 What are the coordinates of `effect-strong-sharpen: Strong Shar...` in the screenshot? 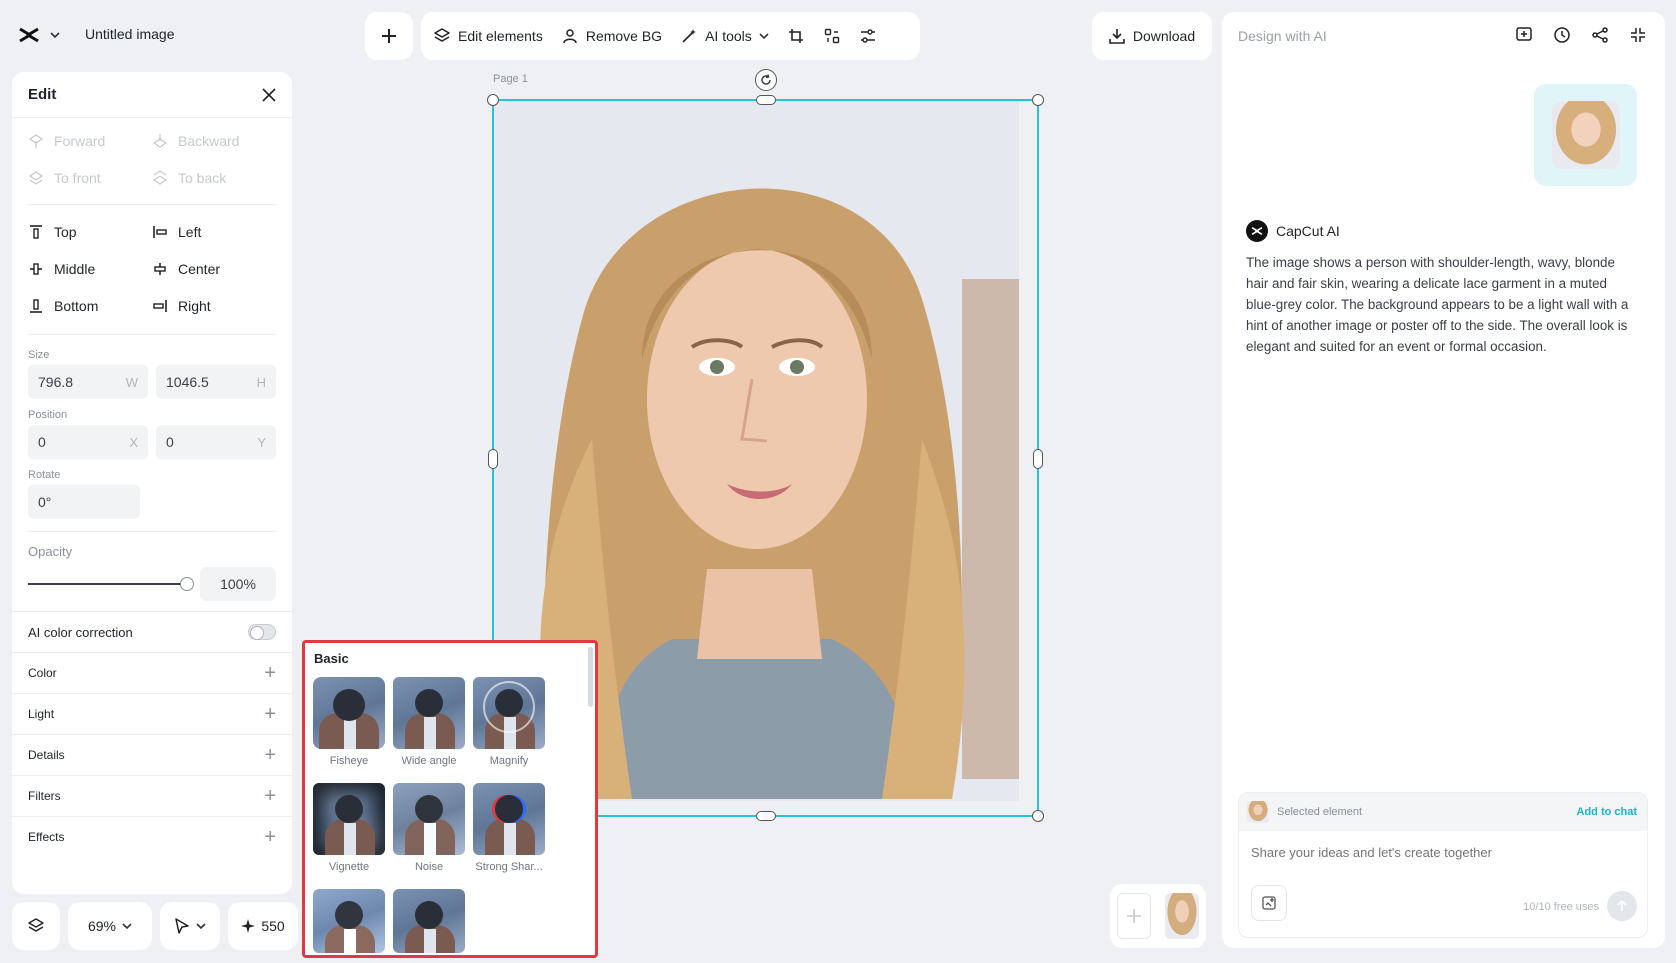 It's located at (509, 828).